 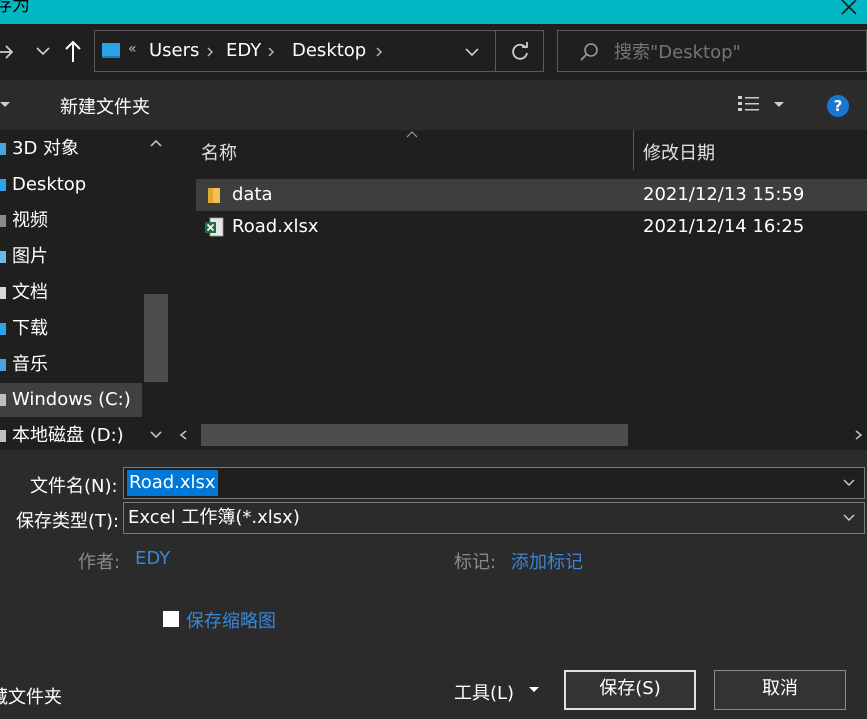 I want to click on folder-icon, so click(x=214, y=195).